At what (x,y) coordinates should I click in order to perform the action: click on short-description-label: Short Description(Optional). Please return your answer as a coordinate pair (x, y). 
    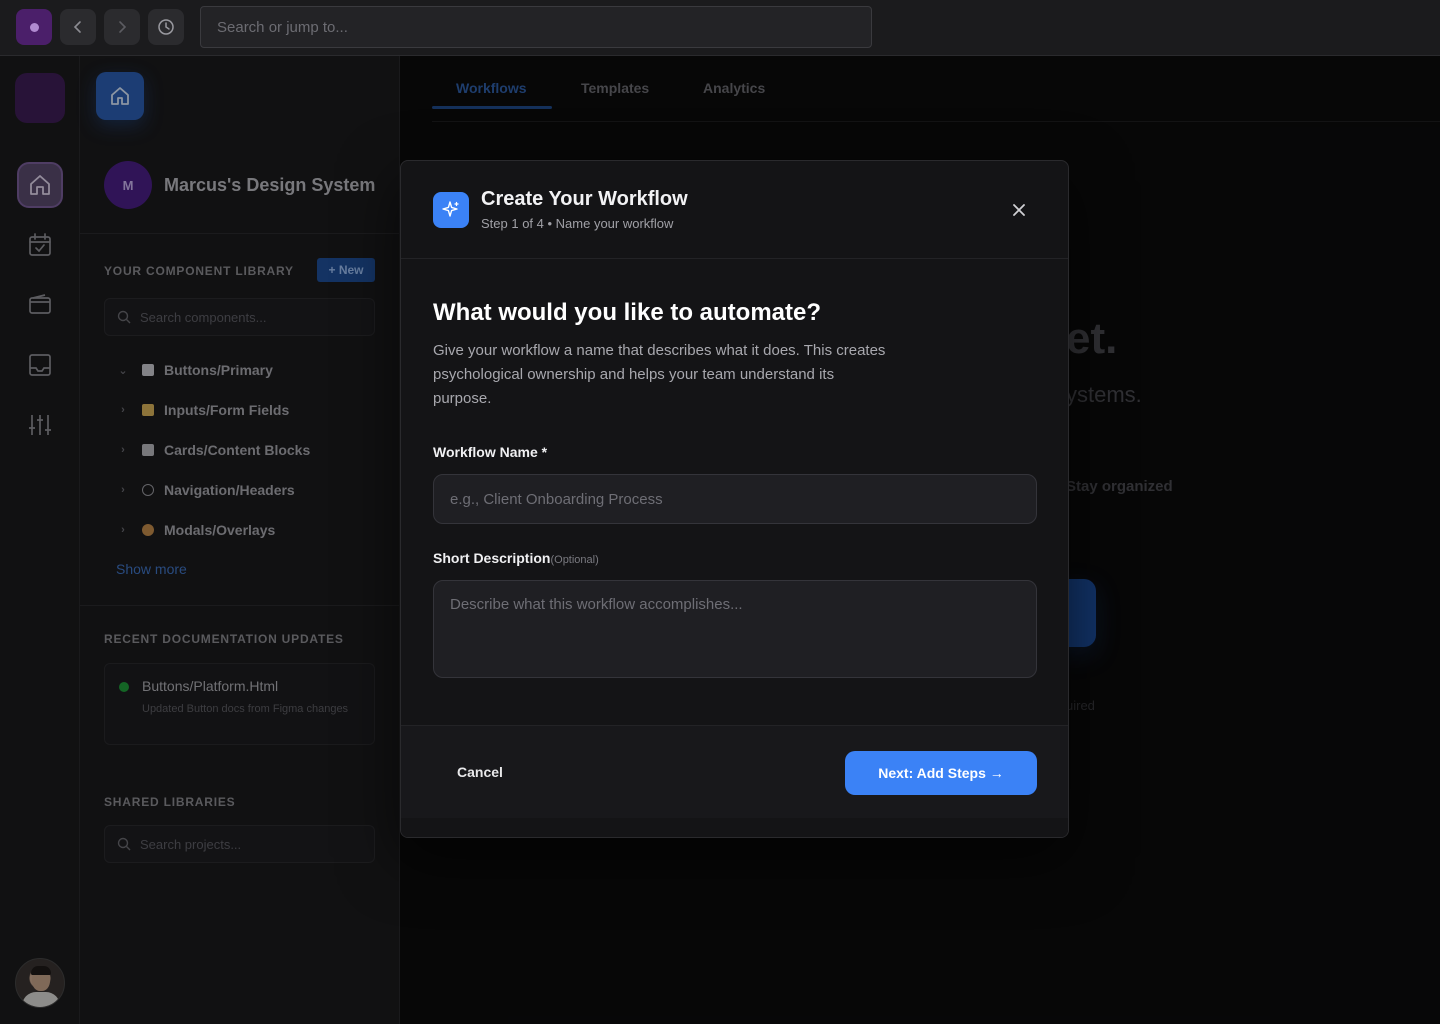
    Looking at the image, I should click on (516, 558).